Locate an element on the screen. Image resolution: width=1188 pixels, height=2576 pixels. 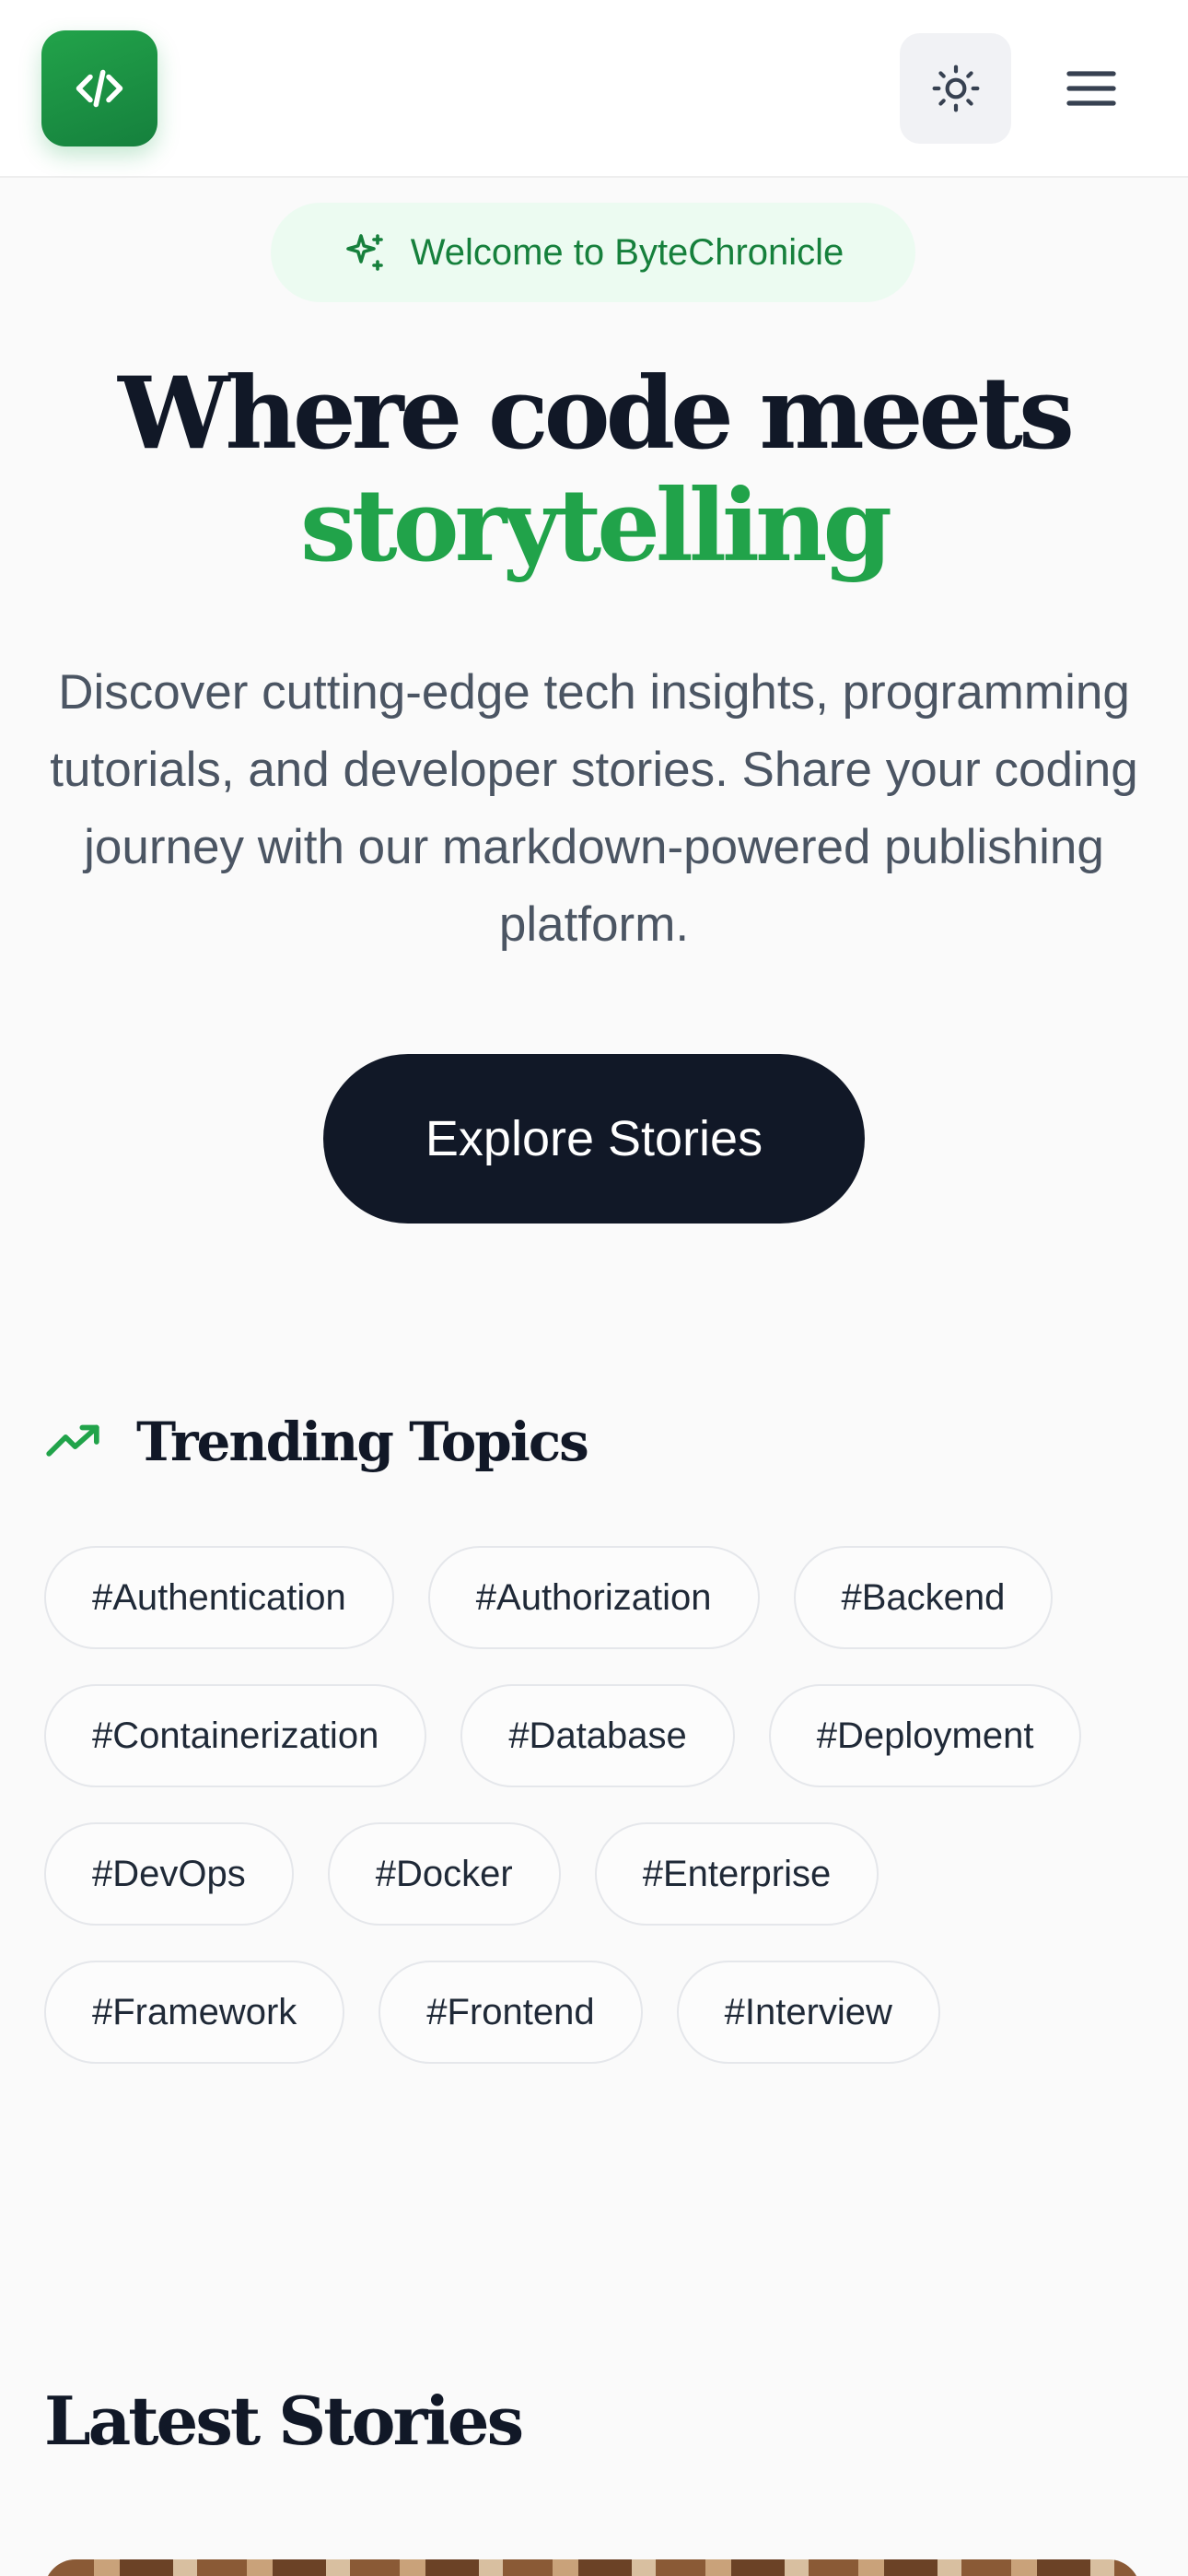
tag-docker: #Docker is located at coordinates (444, 1874).